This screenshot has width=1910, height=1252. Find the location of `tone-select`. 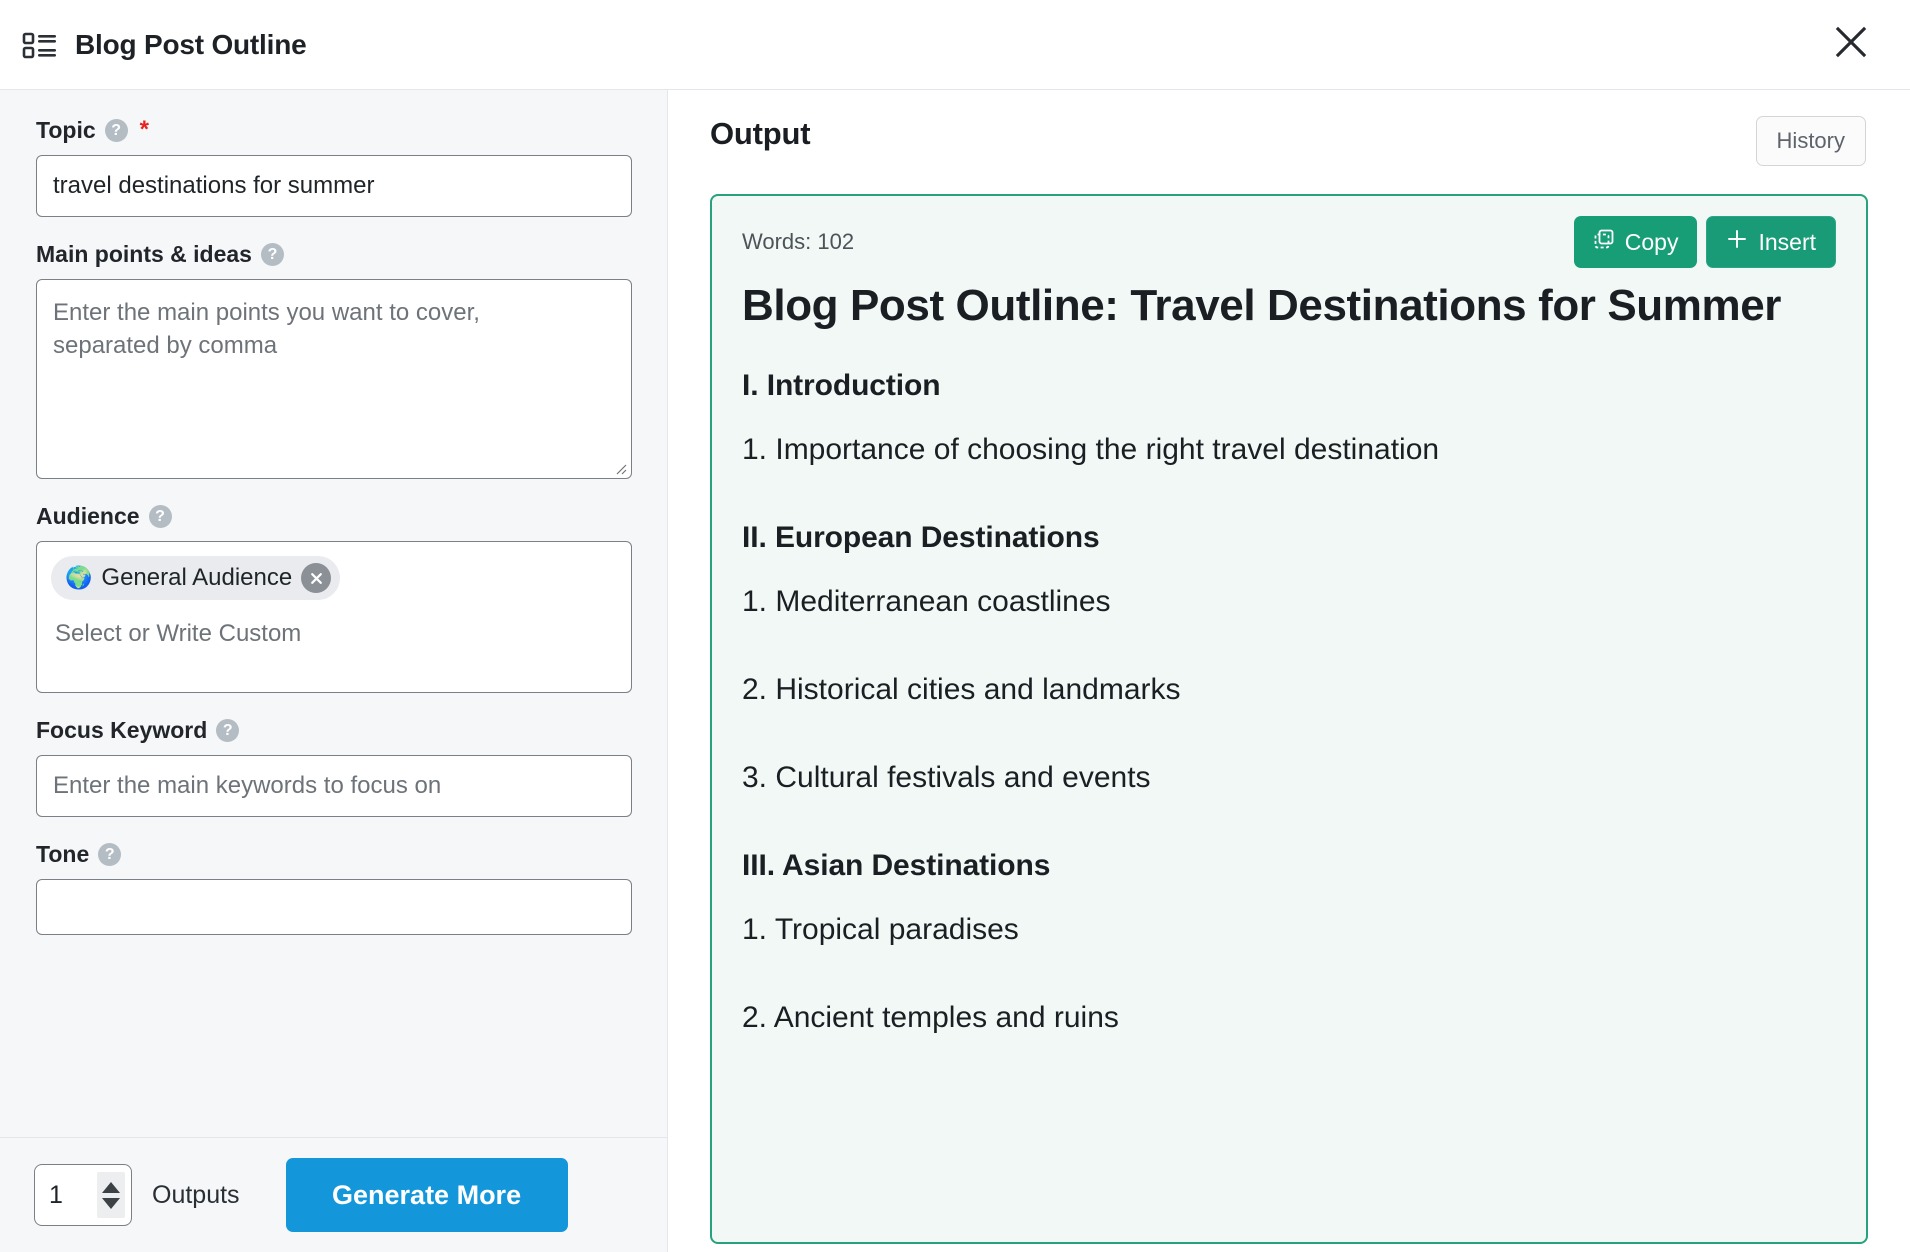

tone-select is located at coordinates (334, 907).